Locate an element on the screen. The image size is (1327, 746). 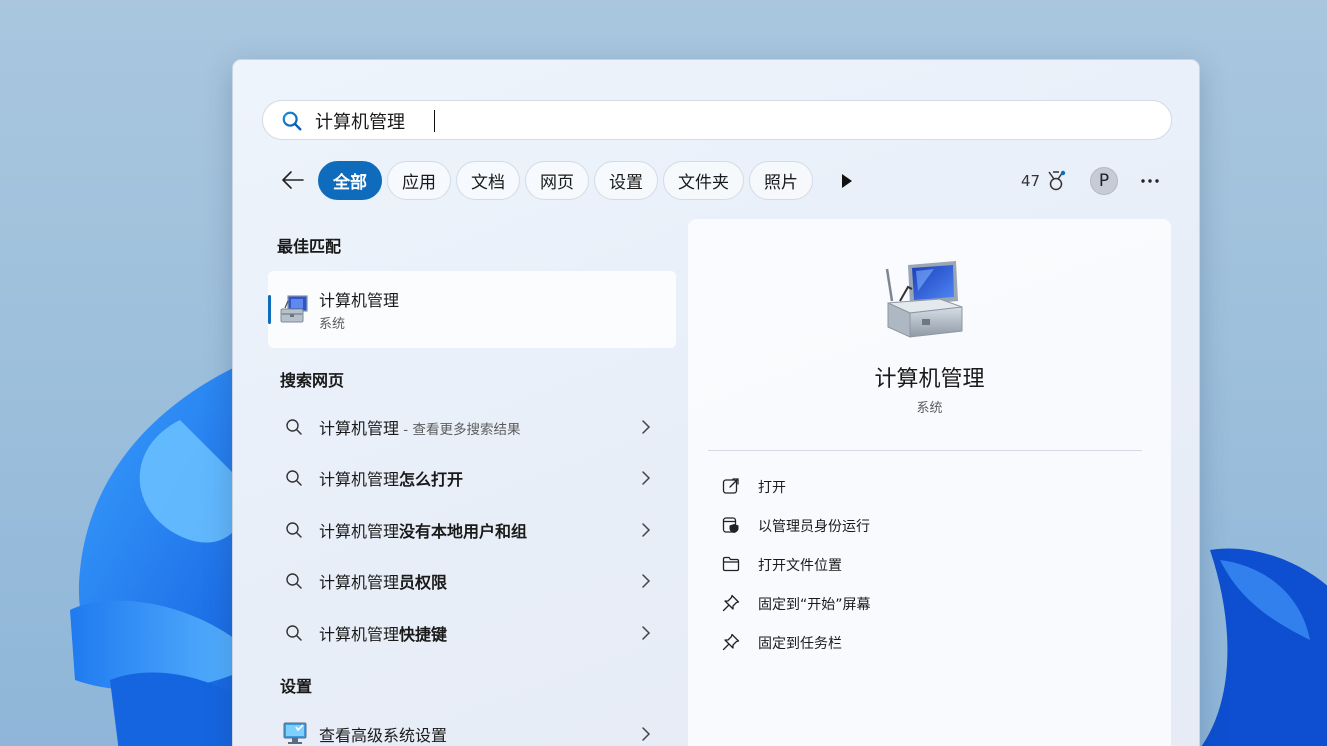
web-search-item-text: 计算机管理快捷键 is located at coordinates (383, 634).